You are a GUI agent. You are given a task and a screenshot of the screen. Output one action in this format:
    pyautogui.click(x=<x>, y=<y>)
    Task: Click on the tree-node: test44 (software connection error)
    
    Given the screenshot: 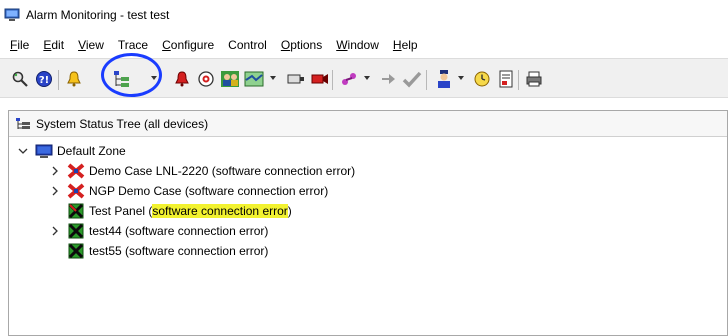 What is the action you would take?
    pyautogui.click(x=158, y=231)
    